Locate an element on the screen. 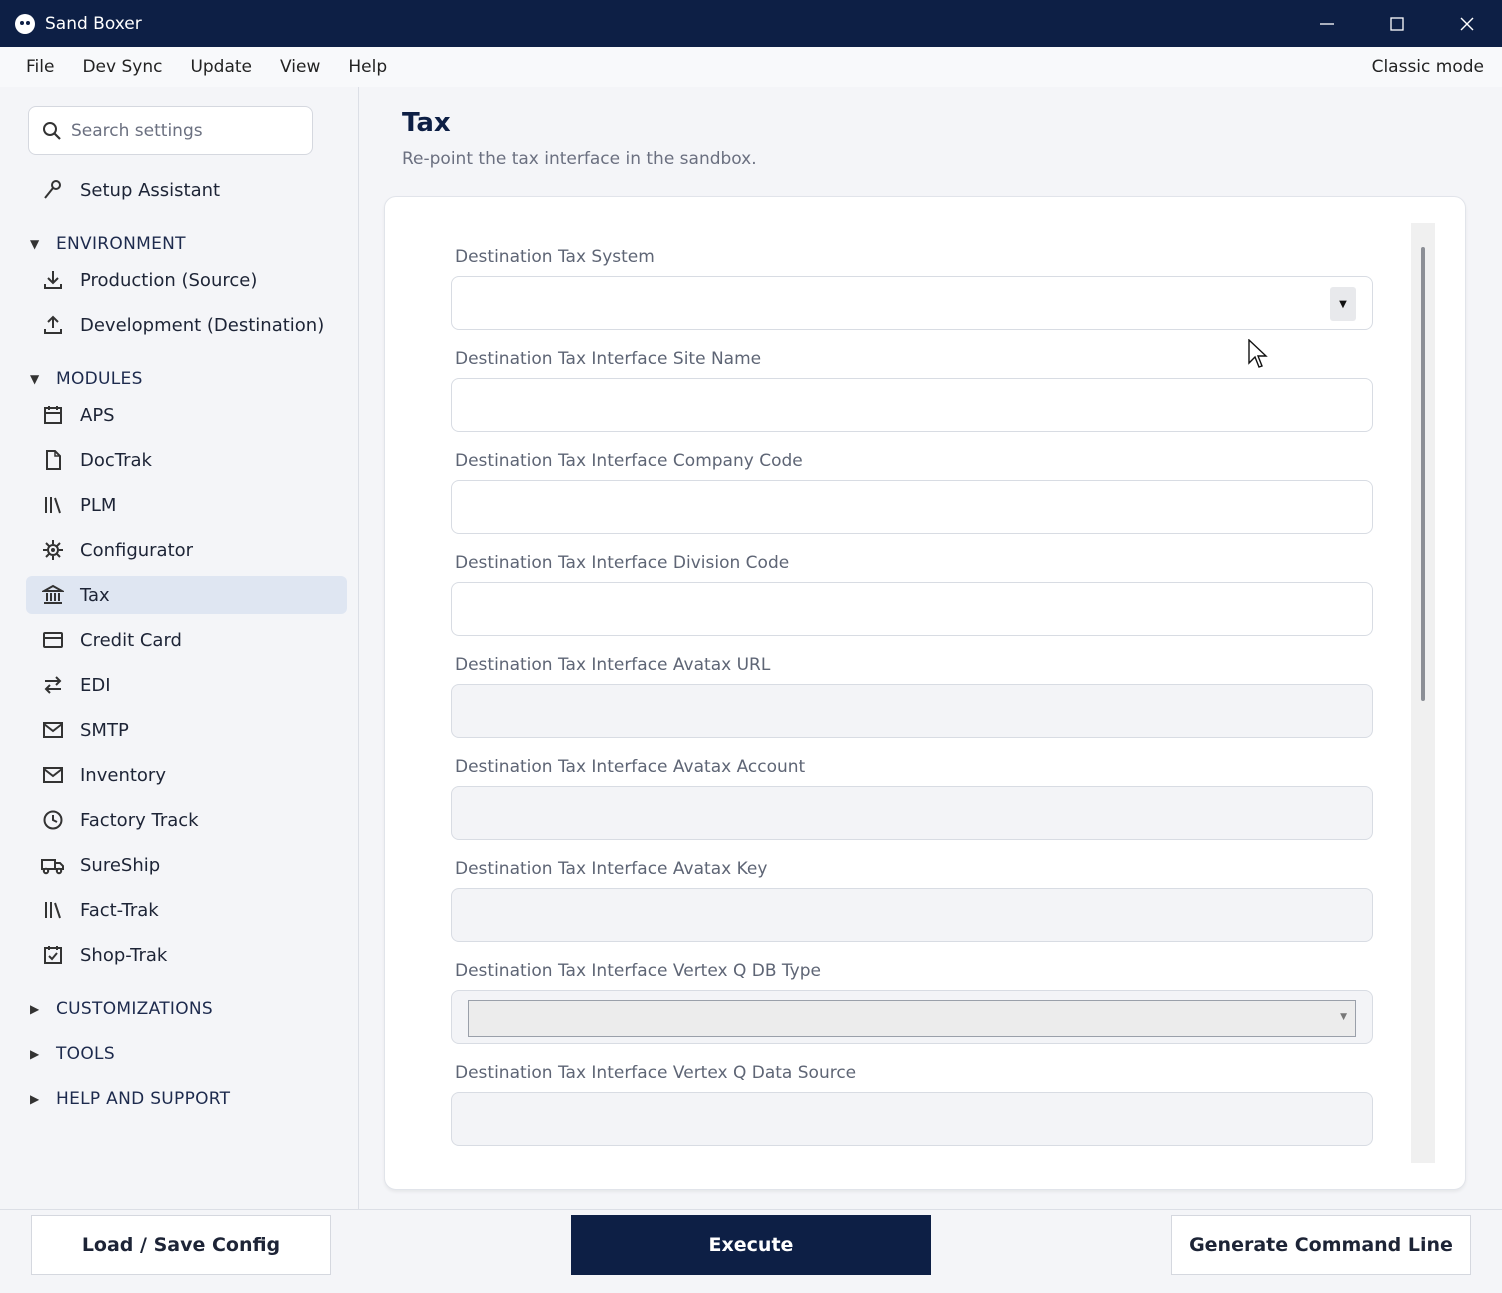 The height and width of the screenshot is (1293, 1502). page-title: Tax is located at coordinates (426, 123).